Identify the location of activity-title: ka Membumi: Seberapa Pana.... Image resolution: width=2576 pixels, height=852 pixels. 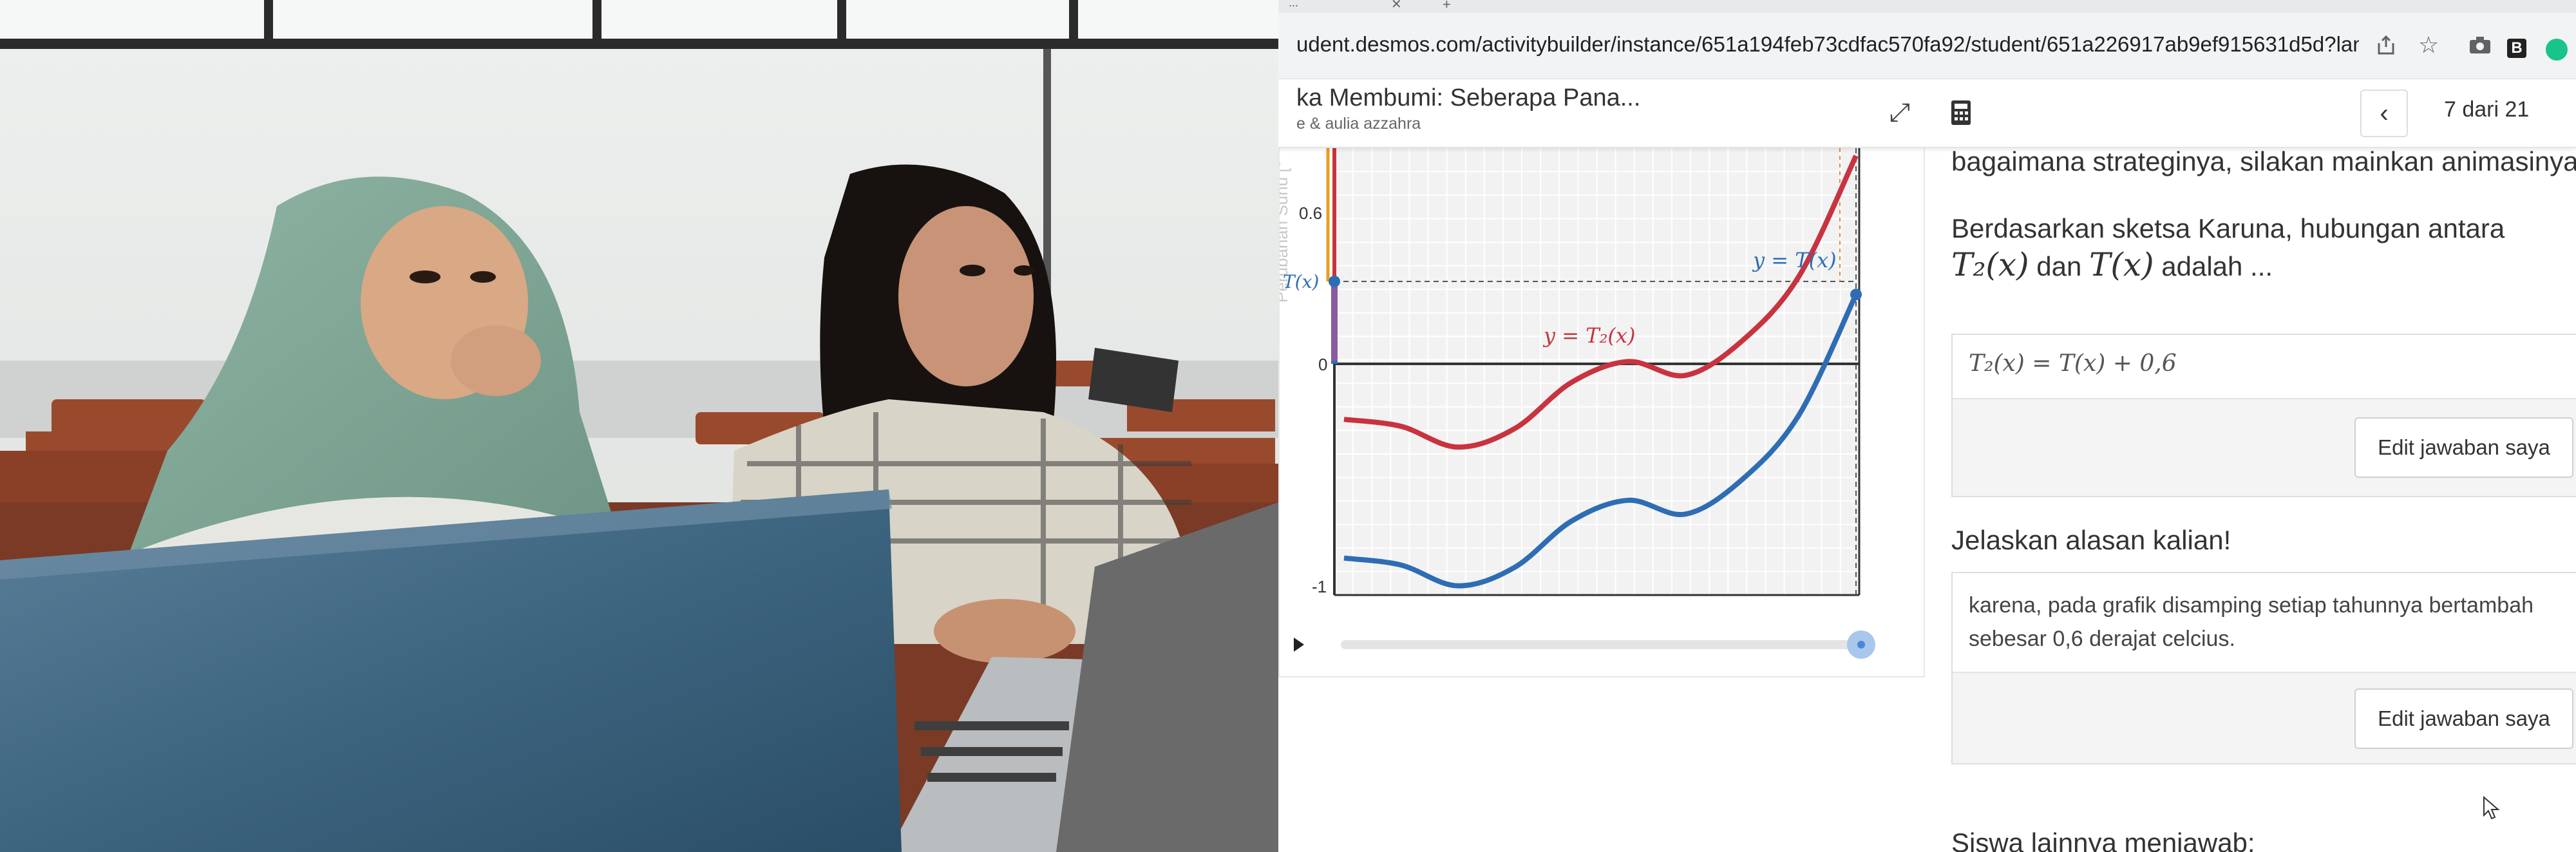
(1469, 97).